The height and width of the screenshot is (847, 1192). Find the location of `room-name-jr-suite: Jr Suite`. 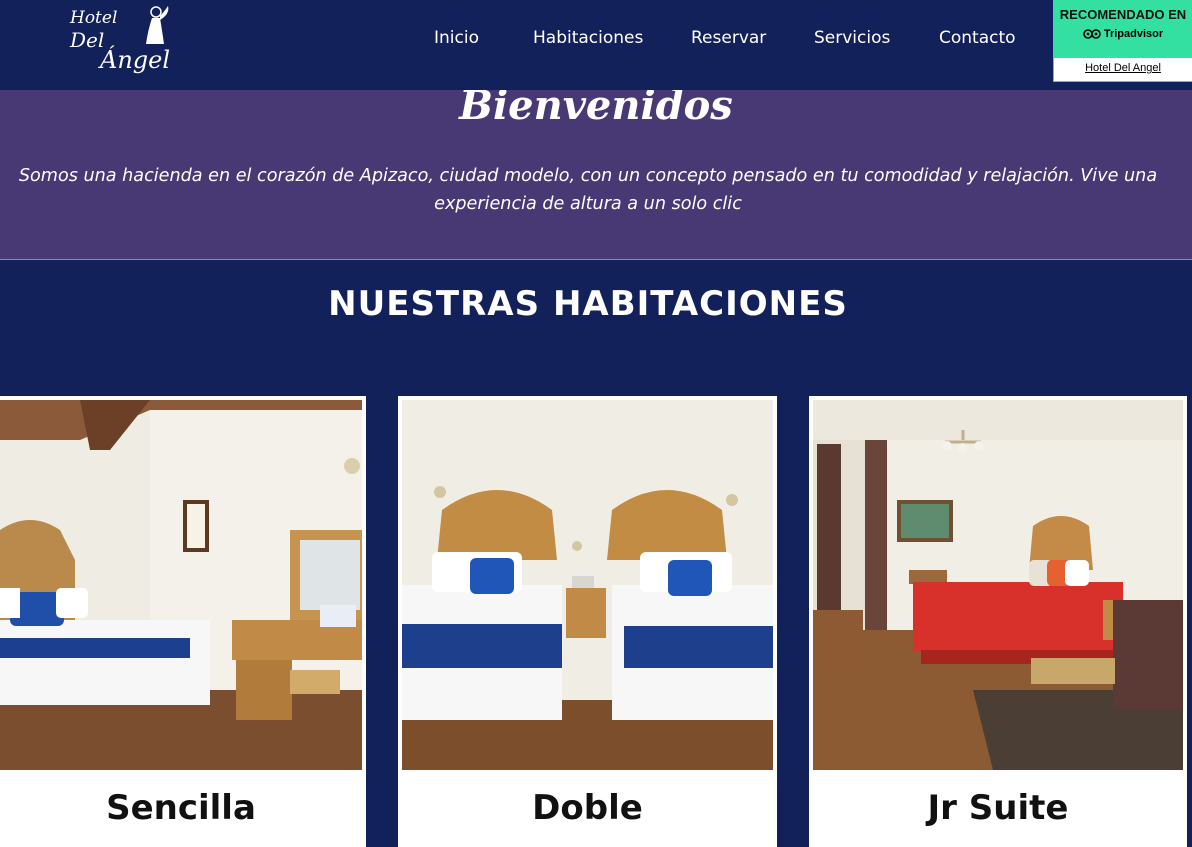

room-name-jr-suite: Jr Suite is located at coordinates (998, 808).